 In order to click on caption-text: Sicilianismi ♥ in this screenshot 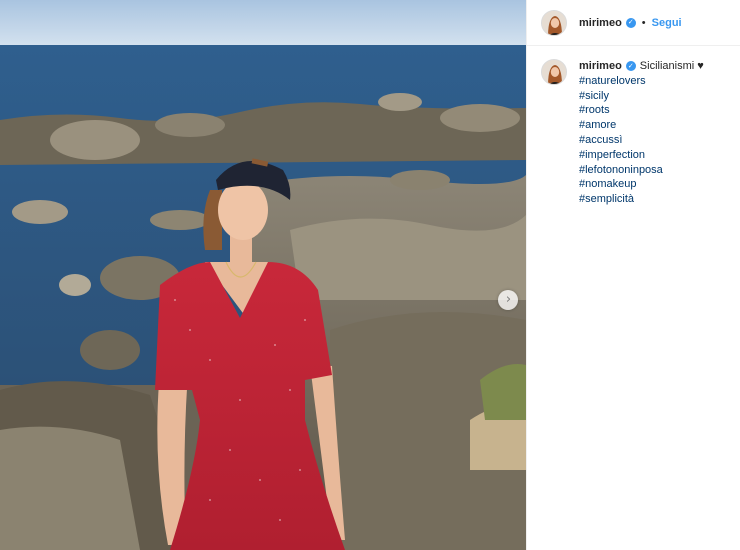, I will do `click(671, 66)`.